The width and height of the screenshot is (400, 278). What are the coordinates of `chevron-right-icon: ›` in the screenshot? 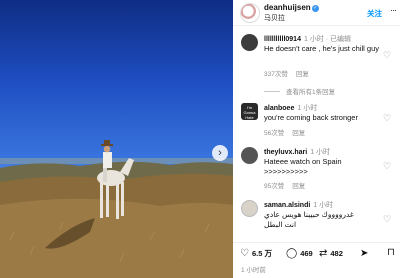 It's located at (220, 152).